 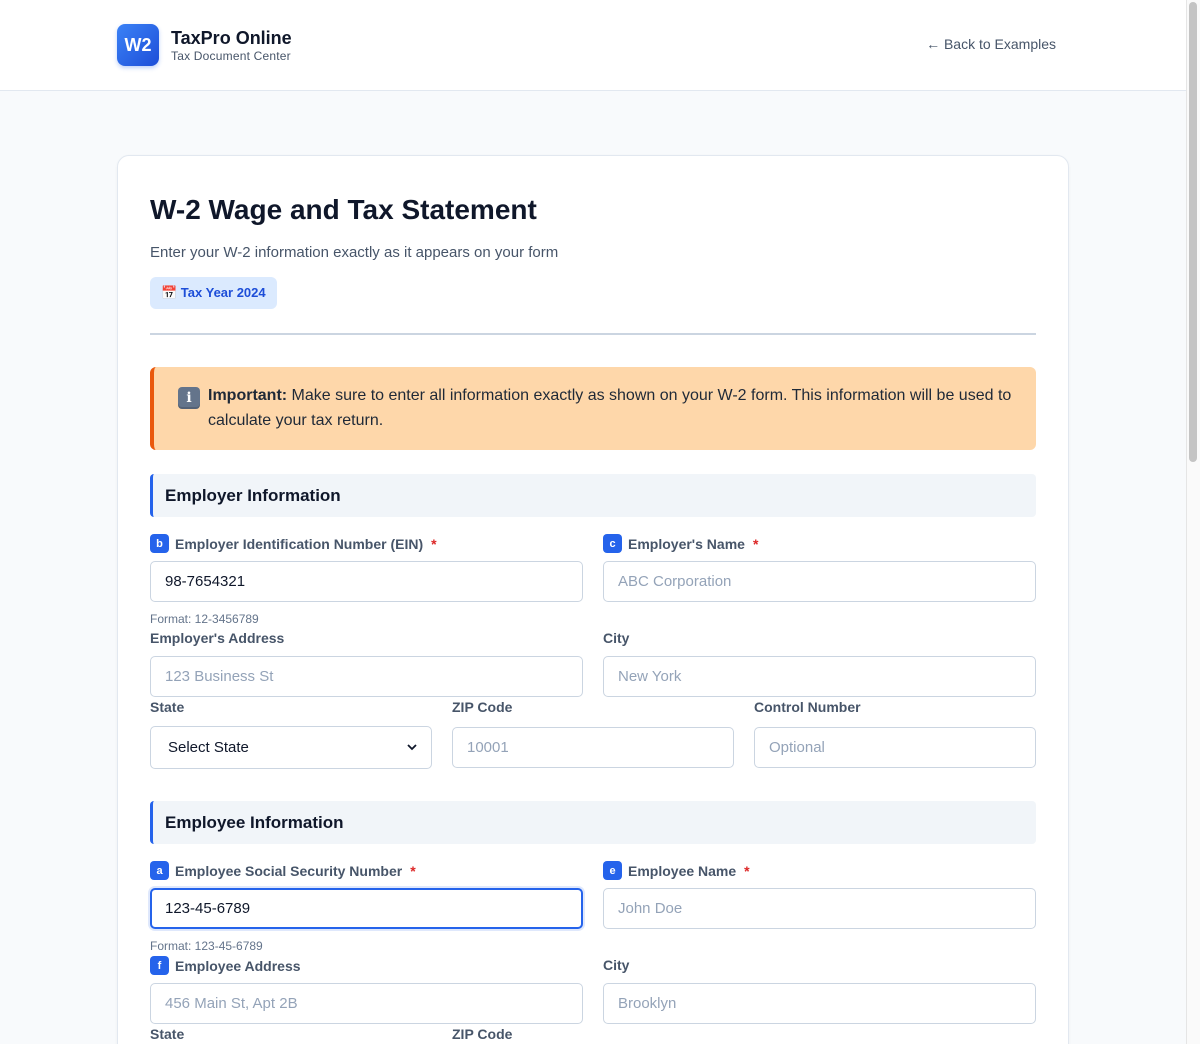 I want to click on employee-name-input, so click(x=819, y=908).